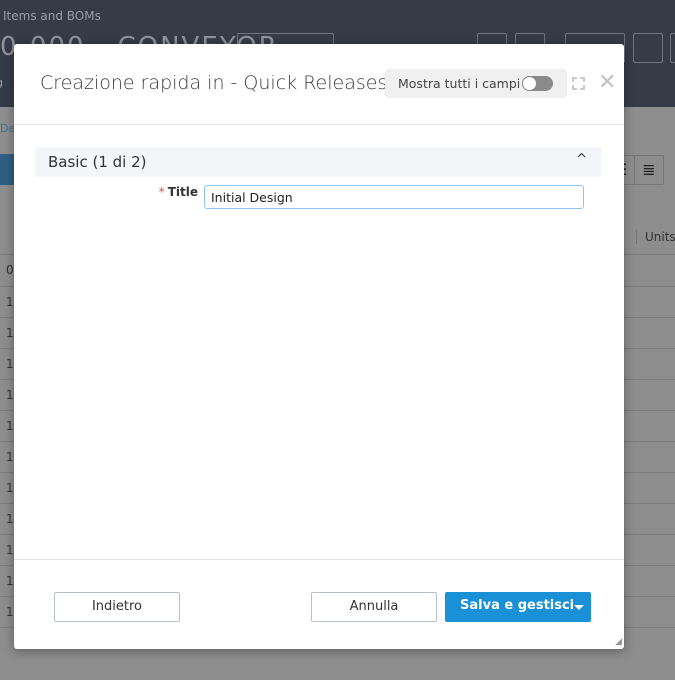 This screenshot has width=675, height=680. I want to click on section-header-basic: Basic (1 di 2) ^, so click(318, 162).